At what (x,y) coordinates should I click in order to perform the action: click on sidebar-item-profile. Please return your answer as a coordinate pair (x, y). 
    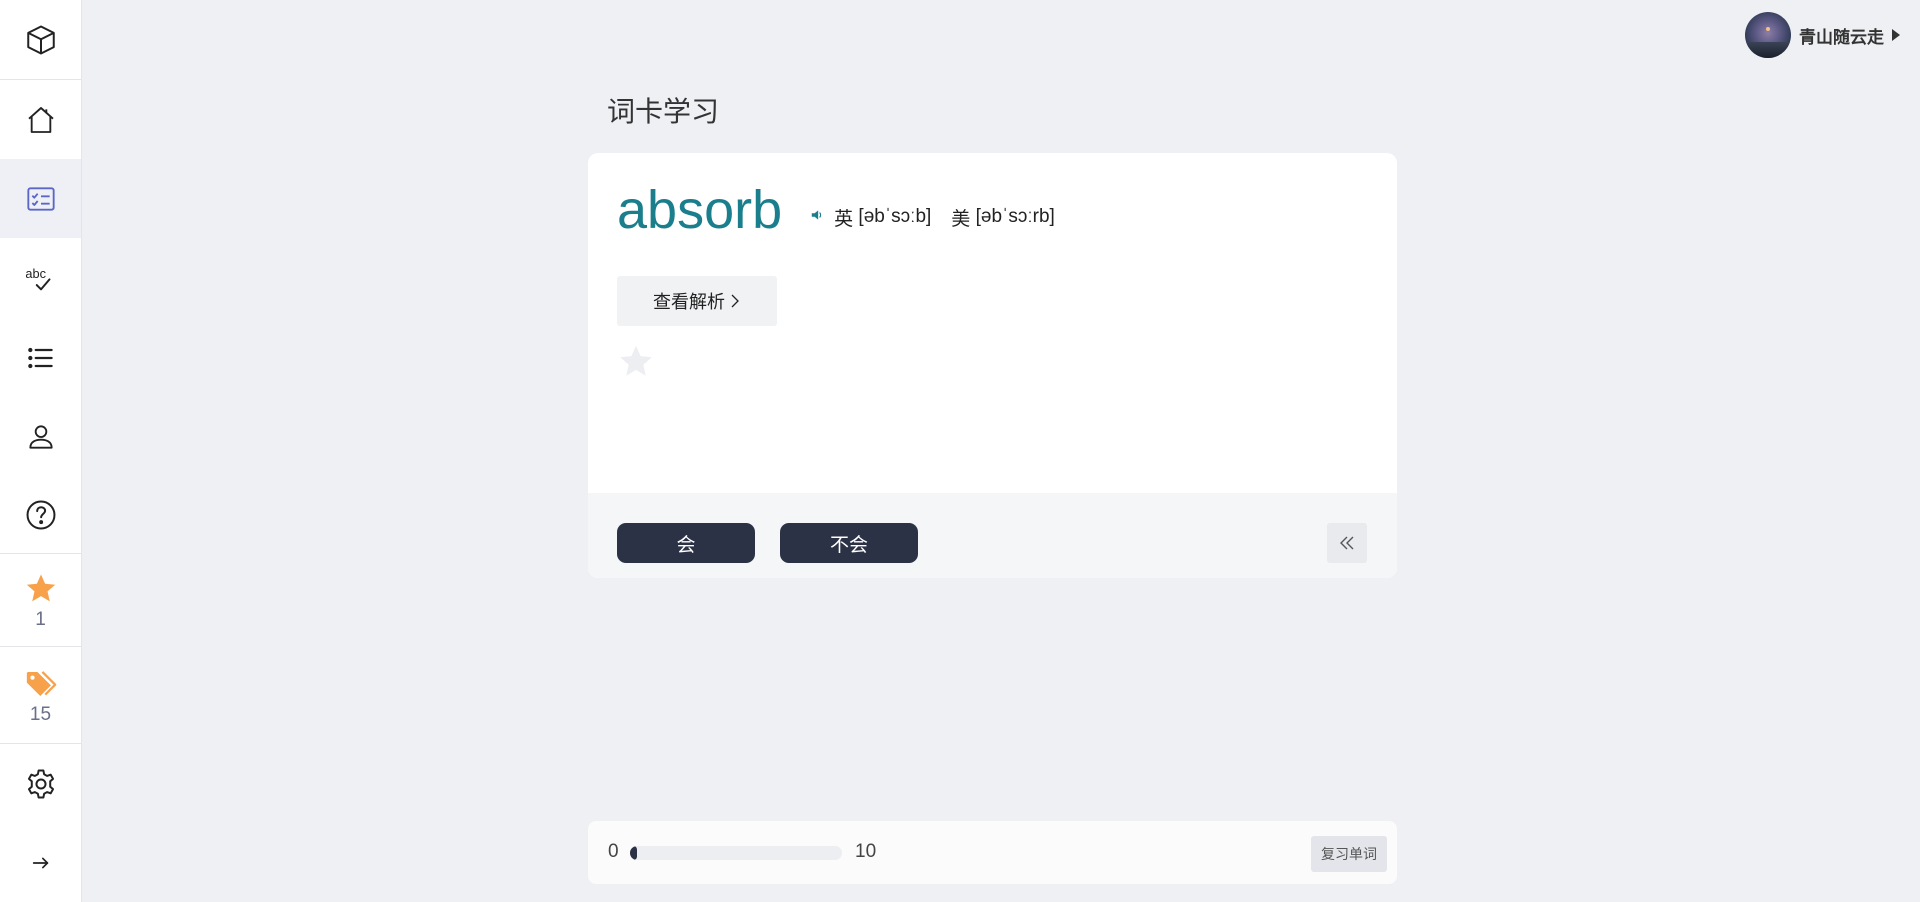
    Looking at the image, I should click on (40, 437).